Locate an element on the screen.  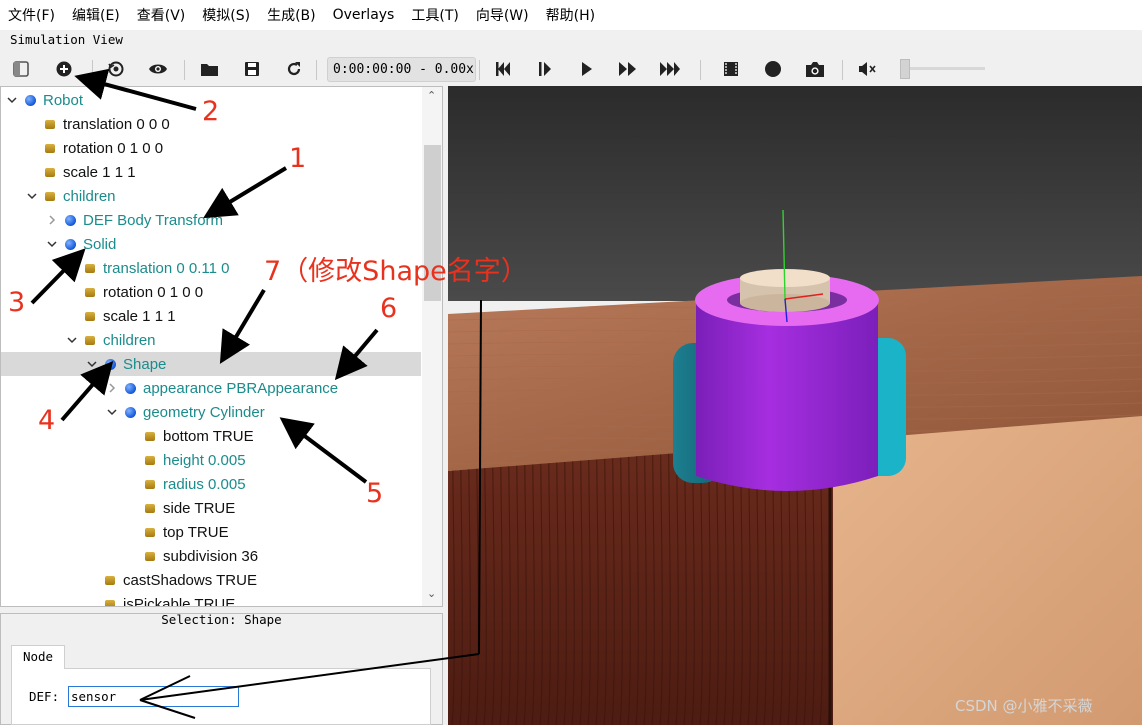
volume-slider-thumb is located at coordinates (905, 69).